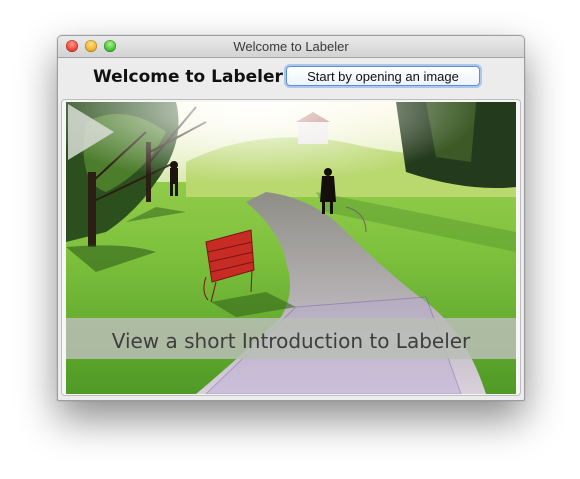 The image size is (580, 479). I want to click on video-caption: View a short Introduction to Labeler, so click(291, 341).